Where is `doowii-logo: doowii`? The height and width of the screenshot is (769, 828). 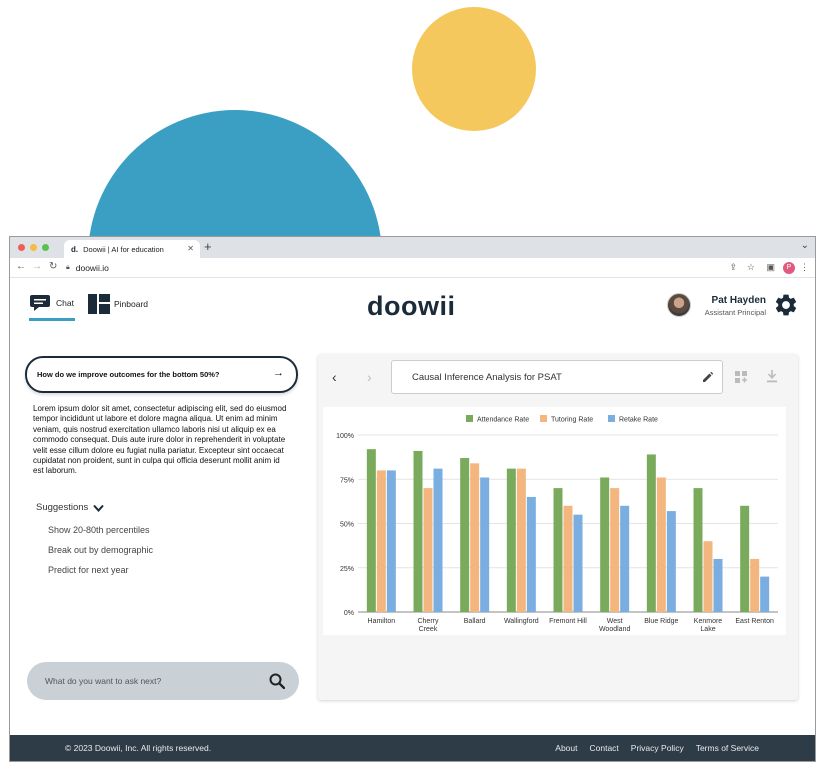 doowii-logo: doowii is located at coordinates (411, 306).